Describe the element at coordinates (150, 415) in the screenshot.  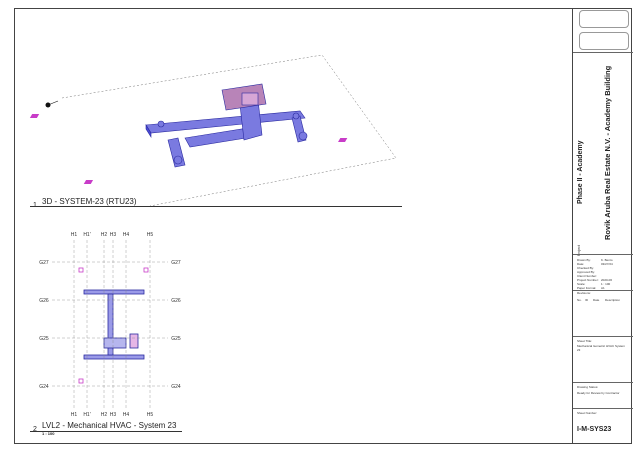
I see `grid-label-H5-bottom: H5` at that location.